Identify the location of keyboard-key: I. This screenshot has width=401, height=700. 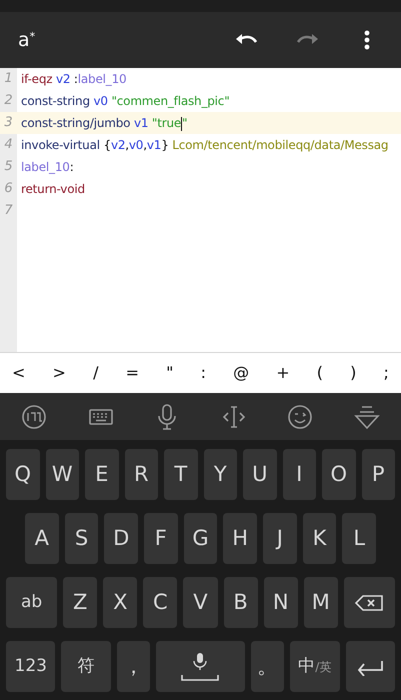
(299, 474).